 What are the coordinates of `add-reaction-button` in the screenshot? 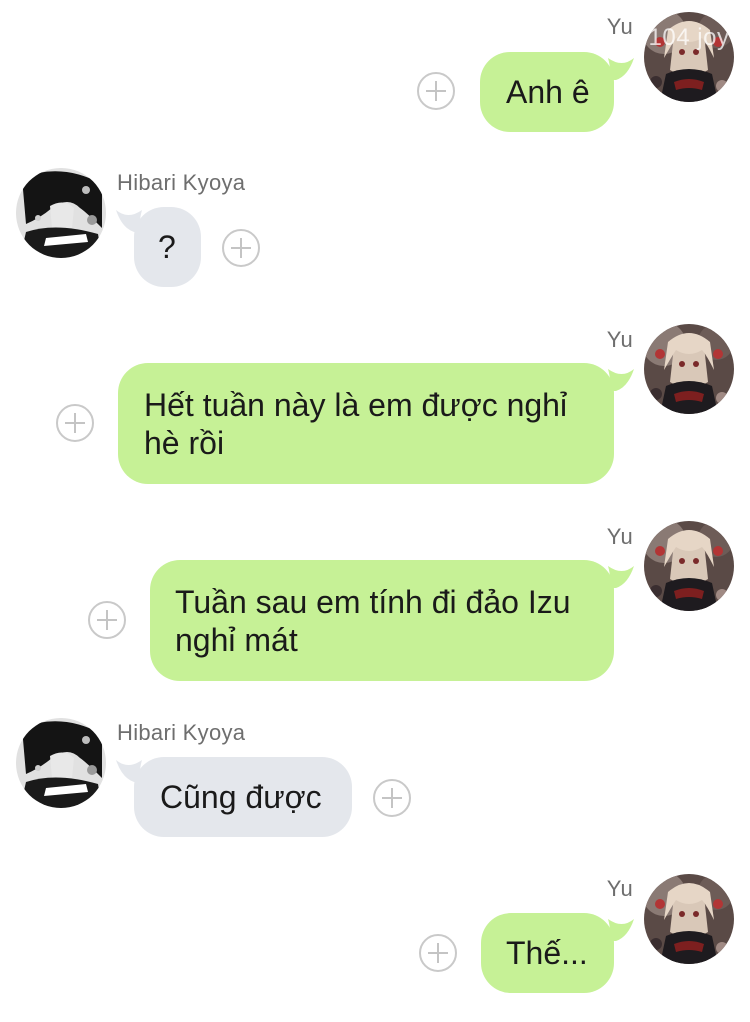 It's located at (438, 953).